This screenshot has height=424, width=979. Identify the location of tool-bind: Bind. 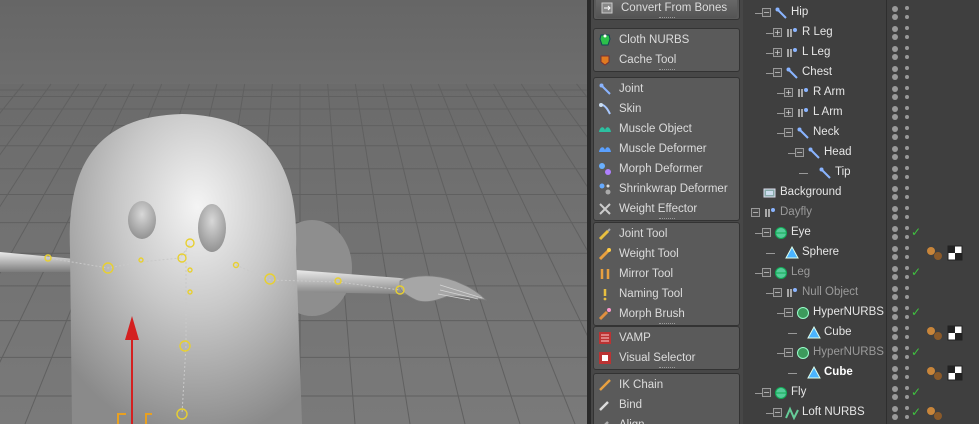
(666, 405).